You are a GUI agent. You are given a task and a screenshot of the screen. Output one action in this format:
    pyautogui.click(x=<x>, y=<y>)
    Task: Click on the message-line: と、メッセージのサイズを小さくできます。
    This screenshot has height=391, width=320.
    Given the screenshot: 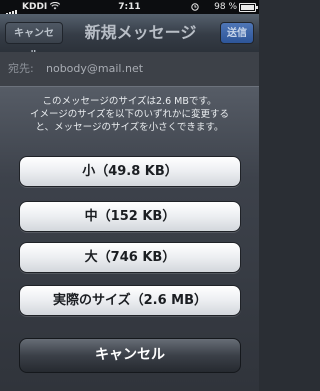 What is the action you would take?
    pyautogui.click(x=129, y=127)
    